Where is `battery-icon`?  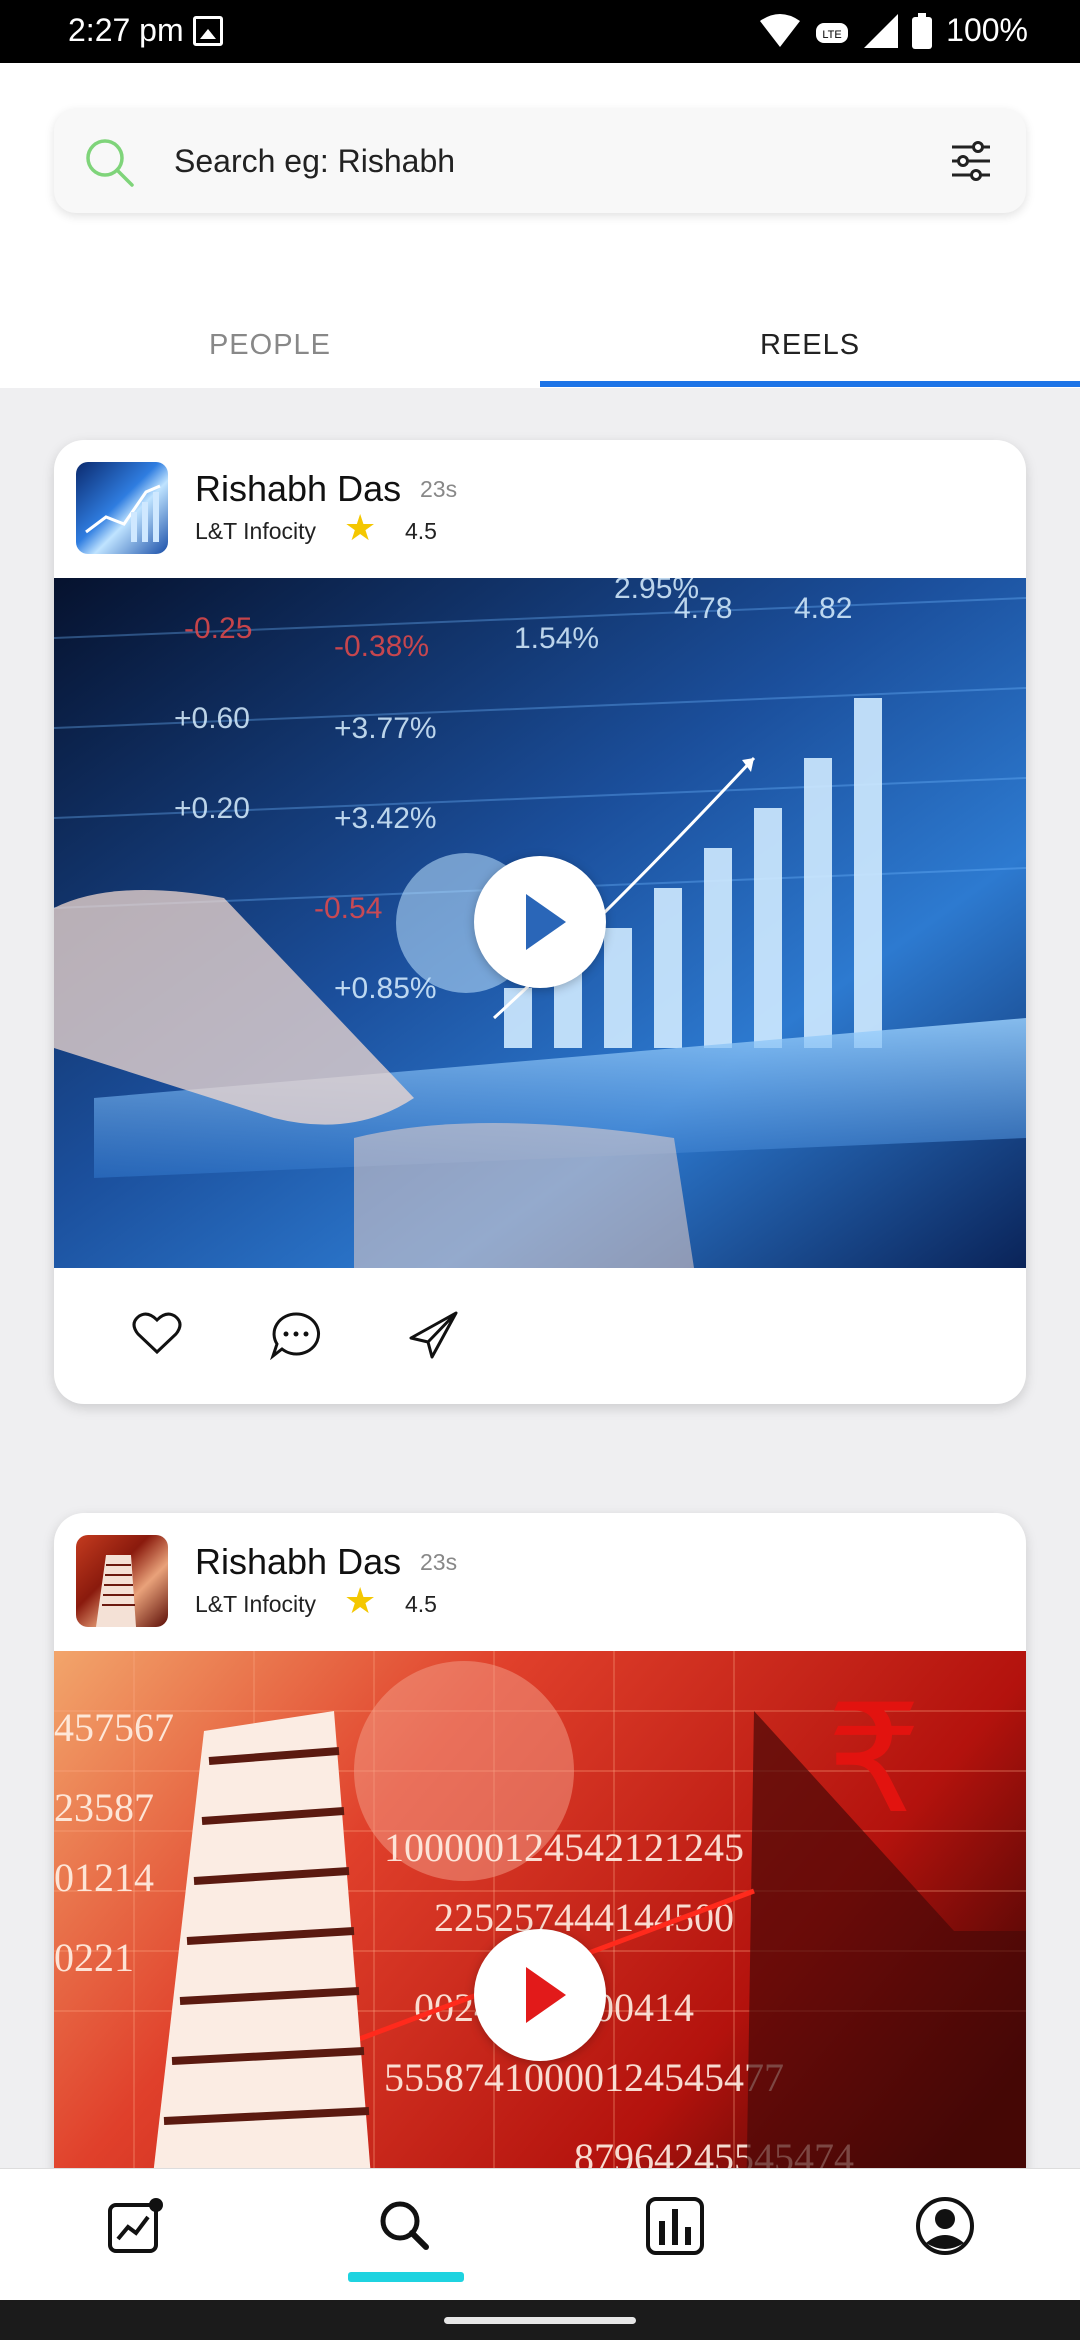 battery-icon is located at coordinates (922, 30).